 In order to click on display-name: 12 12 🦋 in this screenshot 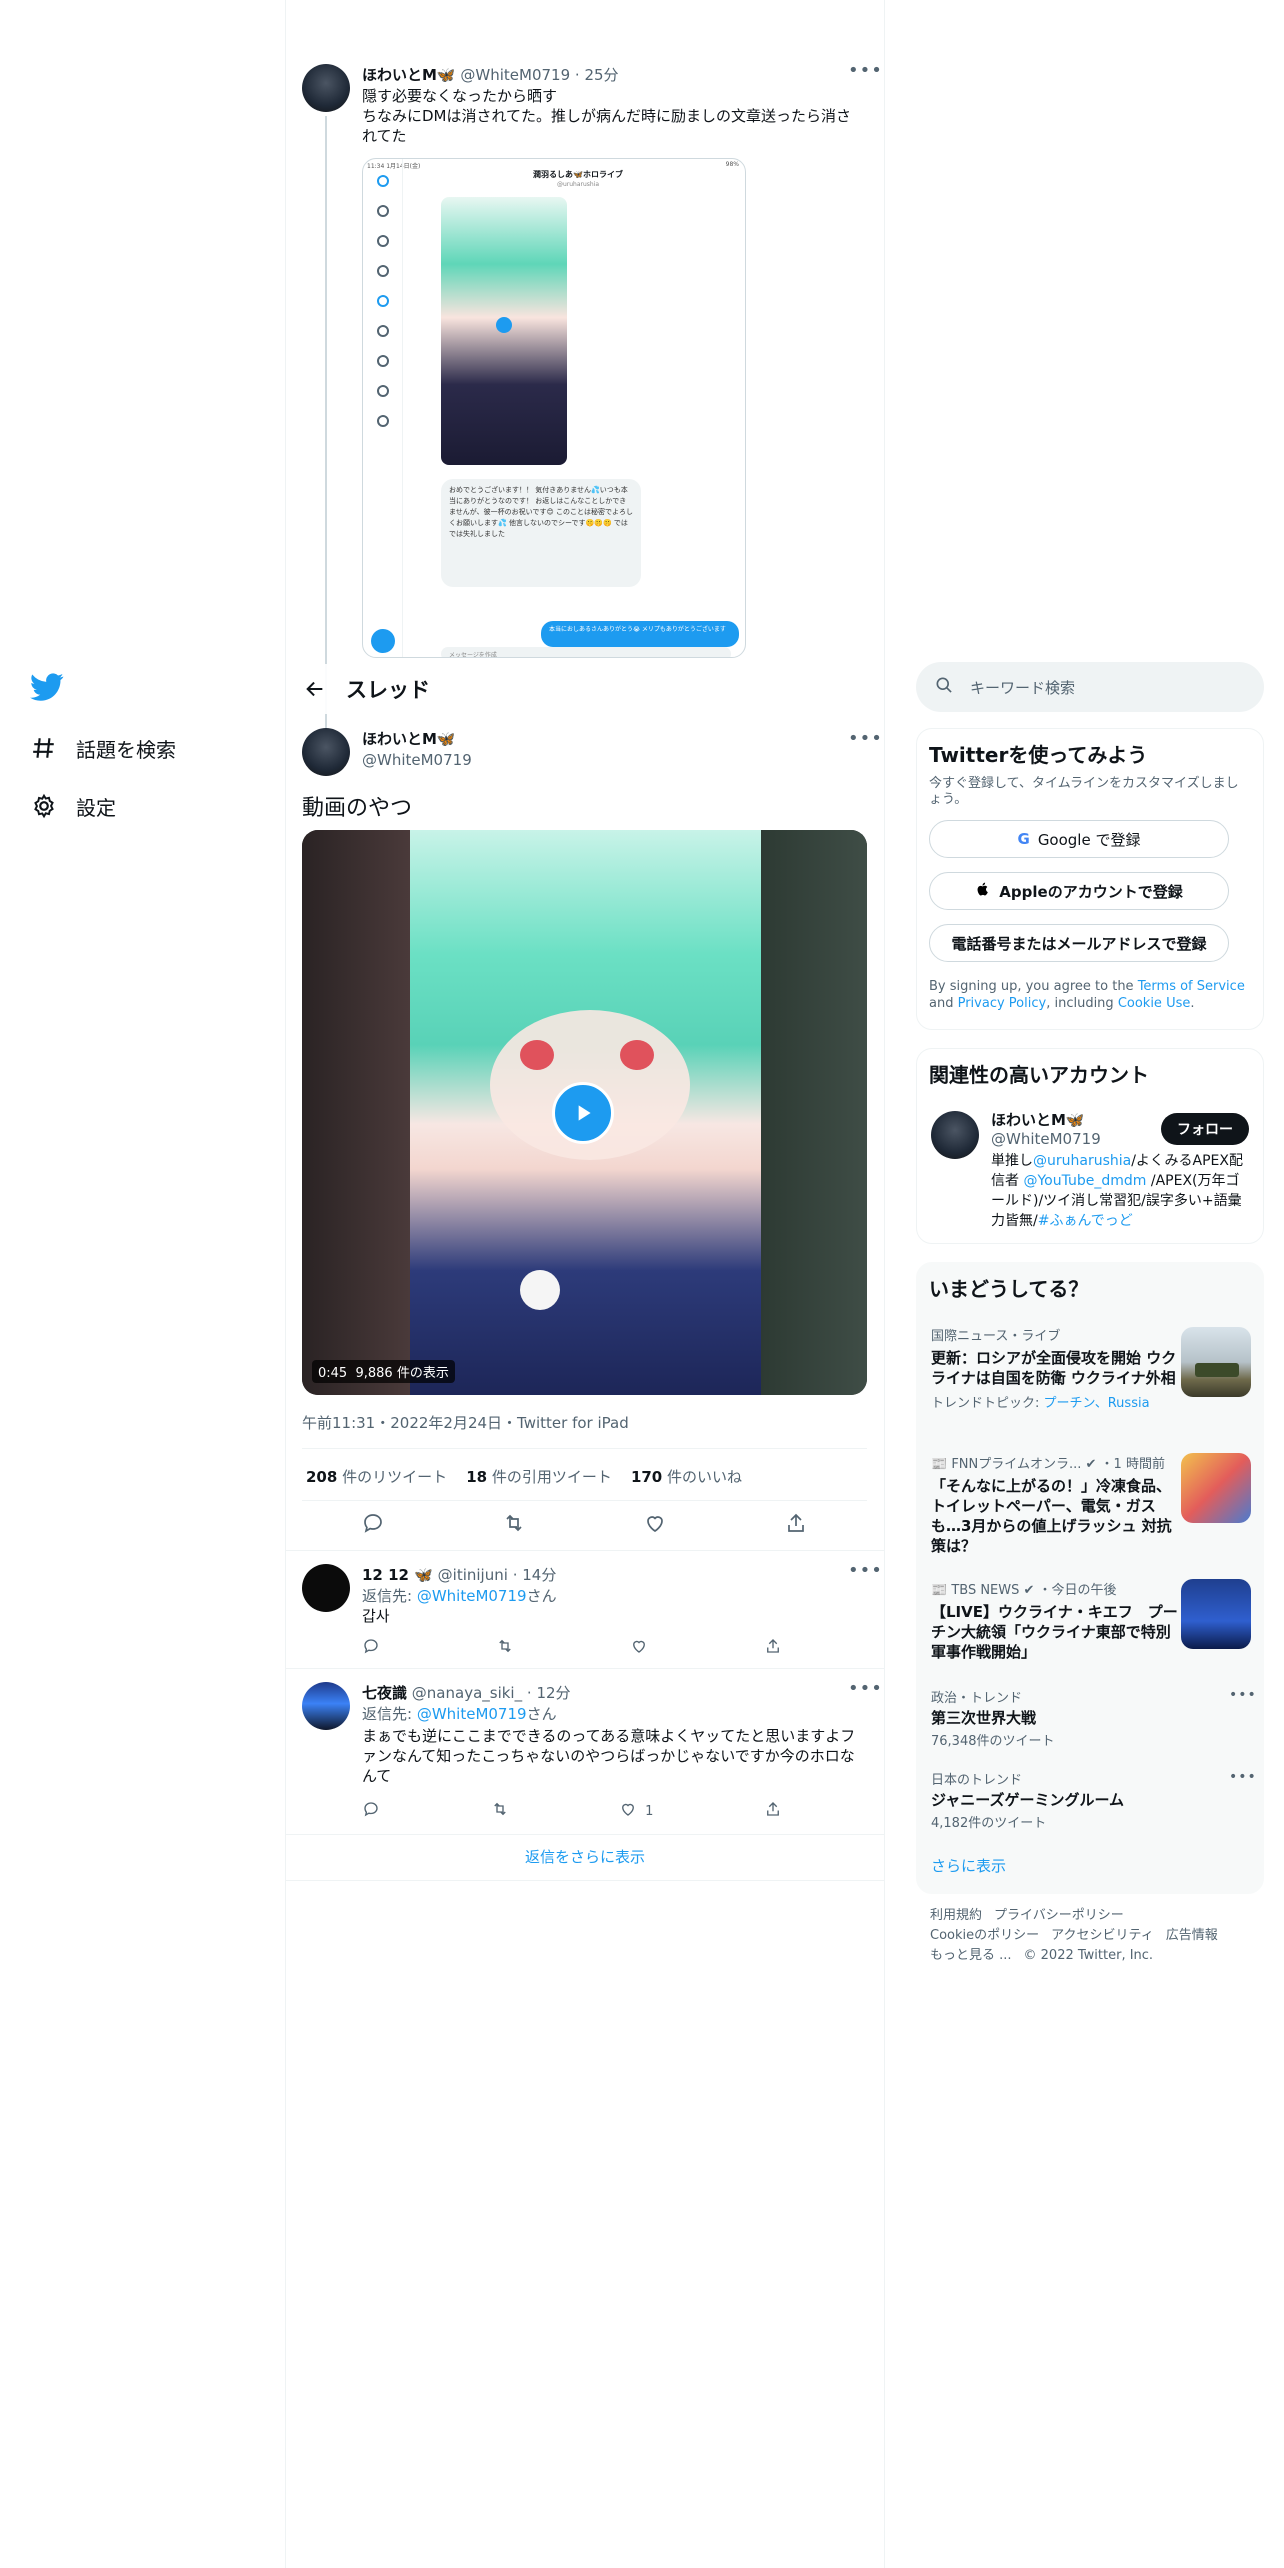, I will do `click(397, 1575)`.